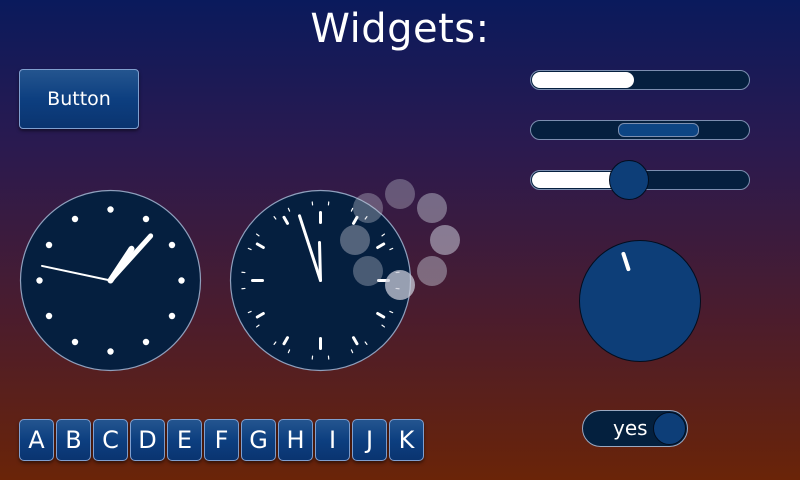 Image resolution: width=800 pixels, height=480 pixels. Describe the element at coordinates (295, 440) in the screenshot. I see `key-button: H` at that location.